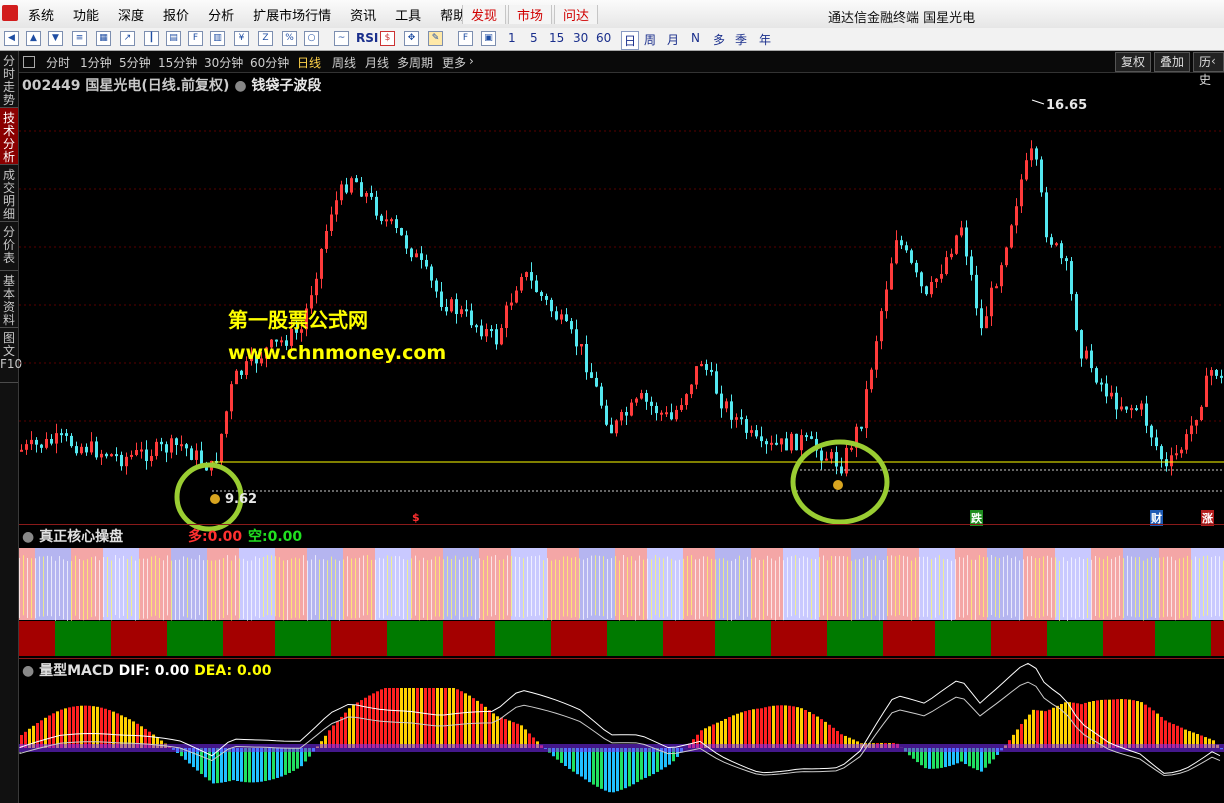 The height and width of the screenshot is (803, 1224). Describe the element at coordinates (240, 86) in the screenshot. I see `indicator-toggle-icon: ●` at that location.